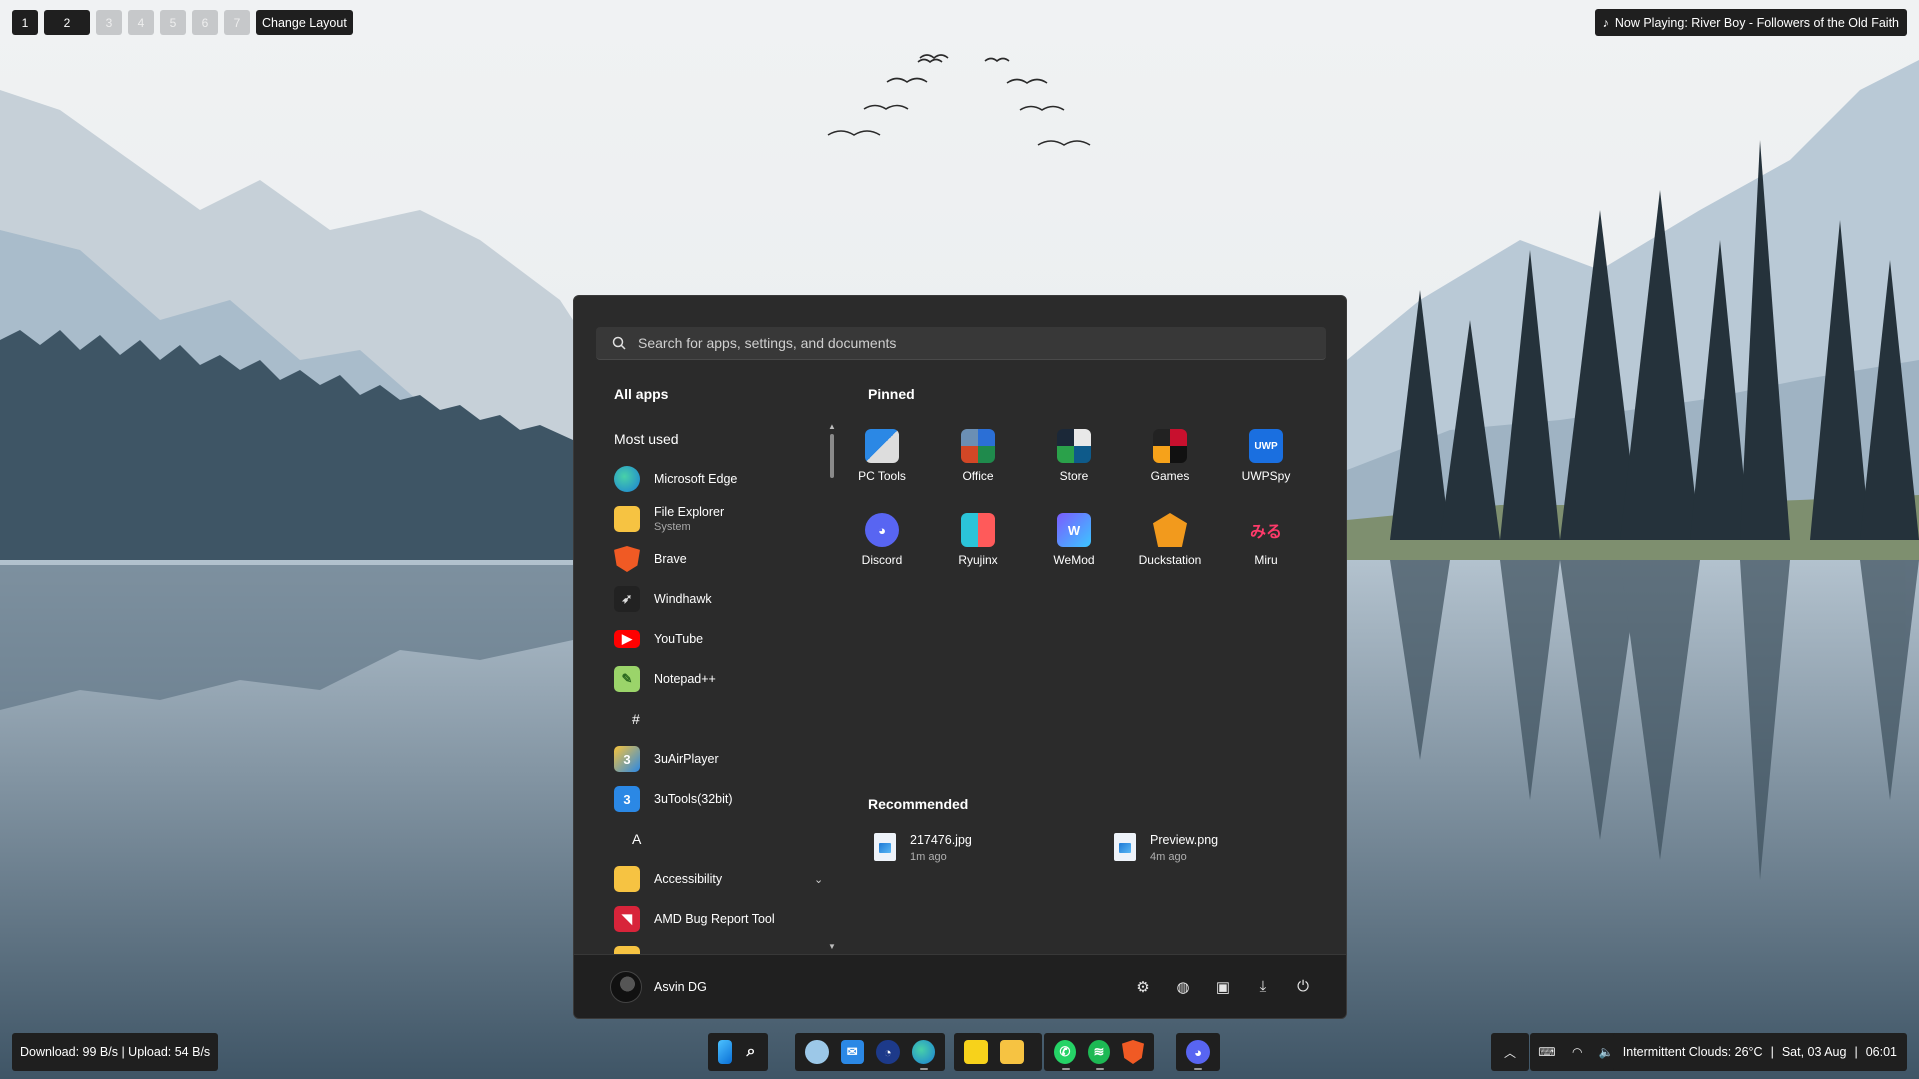 The image size is (1919, 1079). What do you see at coordinates (109, 22) in the screenshot?
I see `workspace-3: 3` at bounding box center [109, 22].